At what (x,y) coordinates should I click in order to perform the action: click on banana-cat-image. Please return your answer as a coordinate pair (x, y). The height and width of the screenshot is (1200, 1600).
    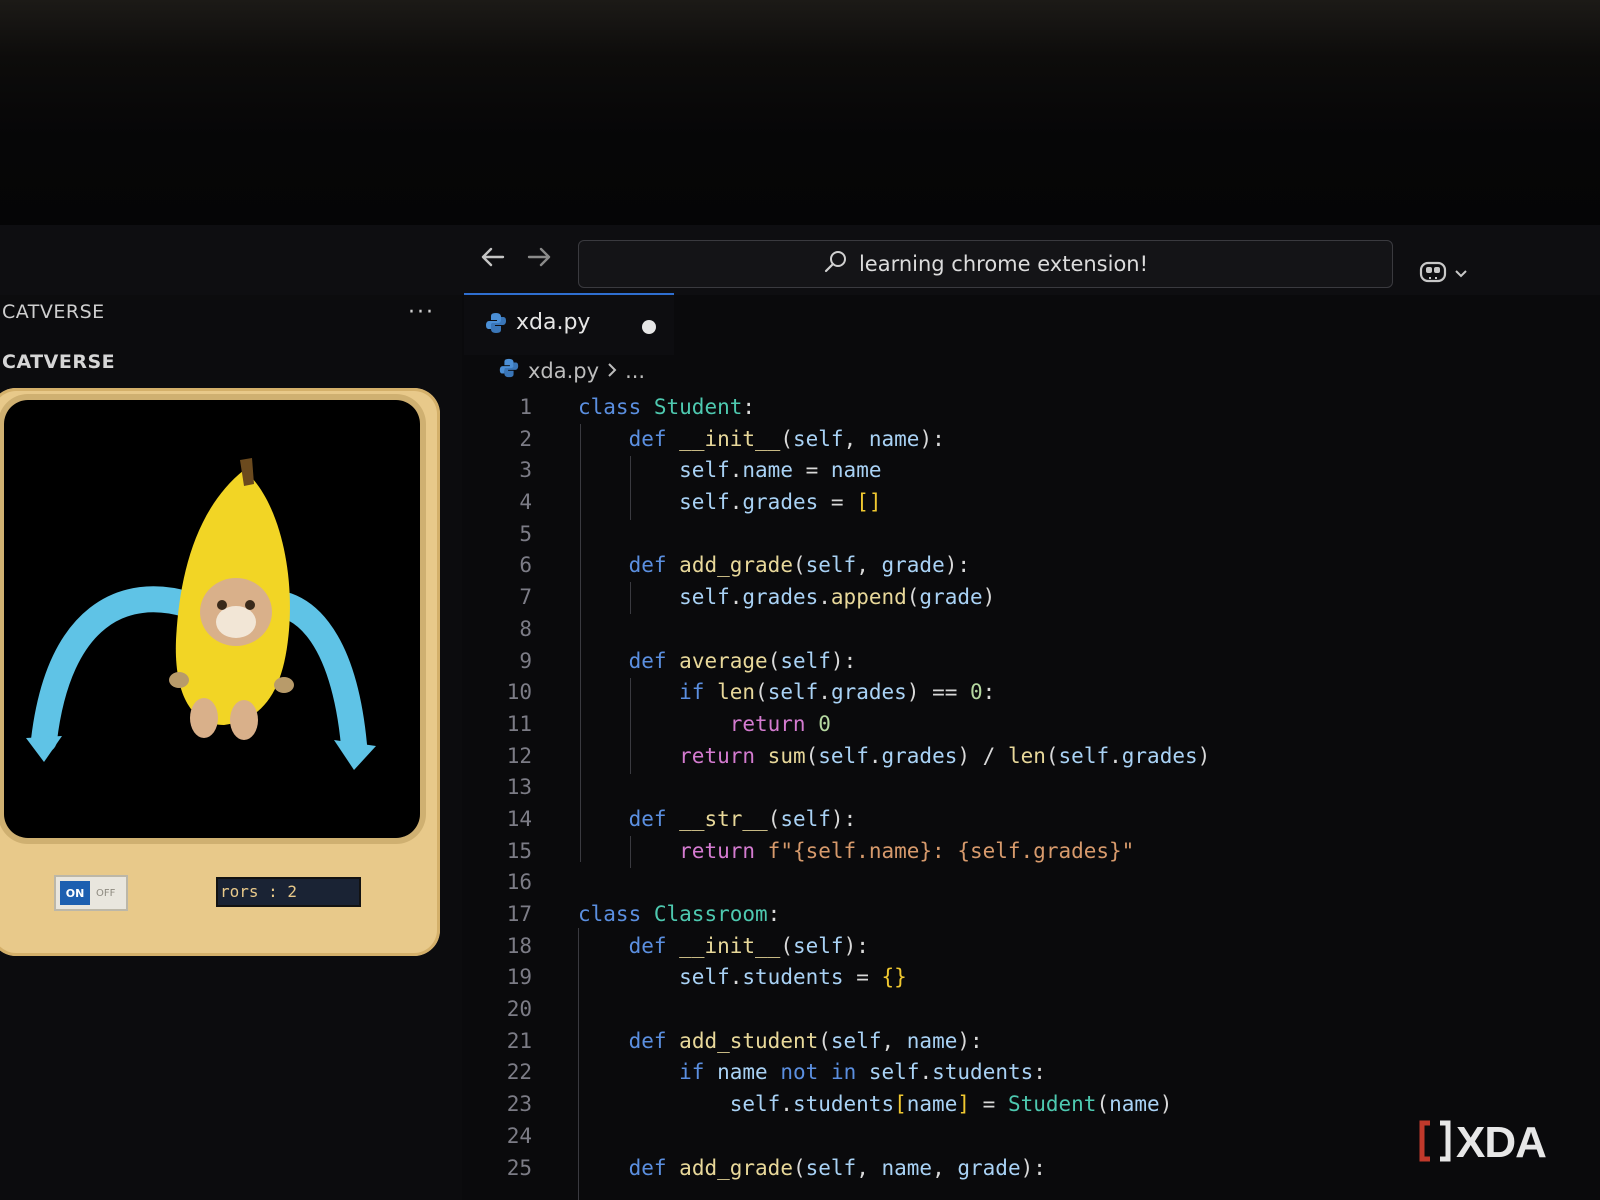
    Looking at the image, I should click on (201, 614).